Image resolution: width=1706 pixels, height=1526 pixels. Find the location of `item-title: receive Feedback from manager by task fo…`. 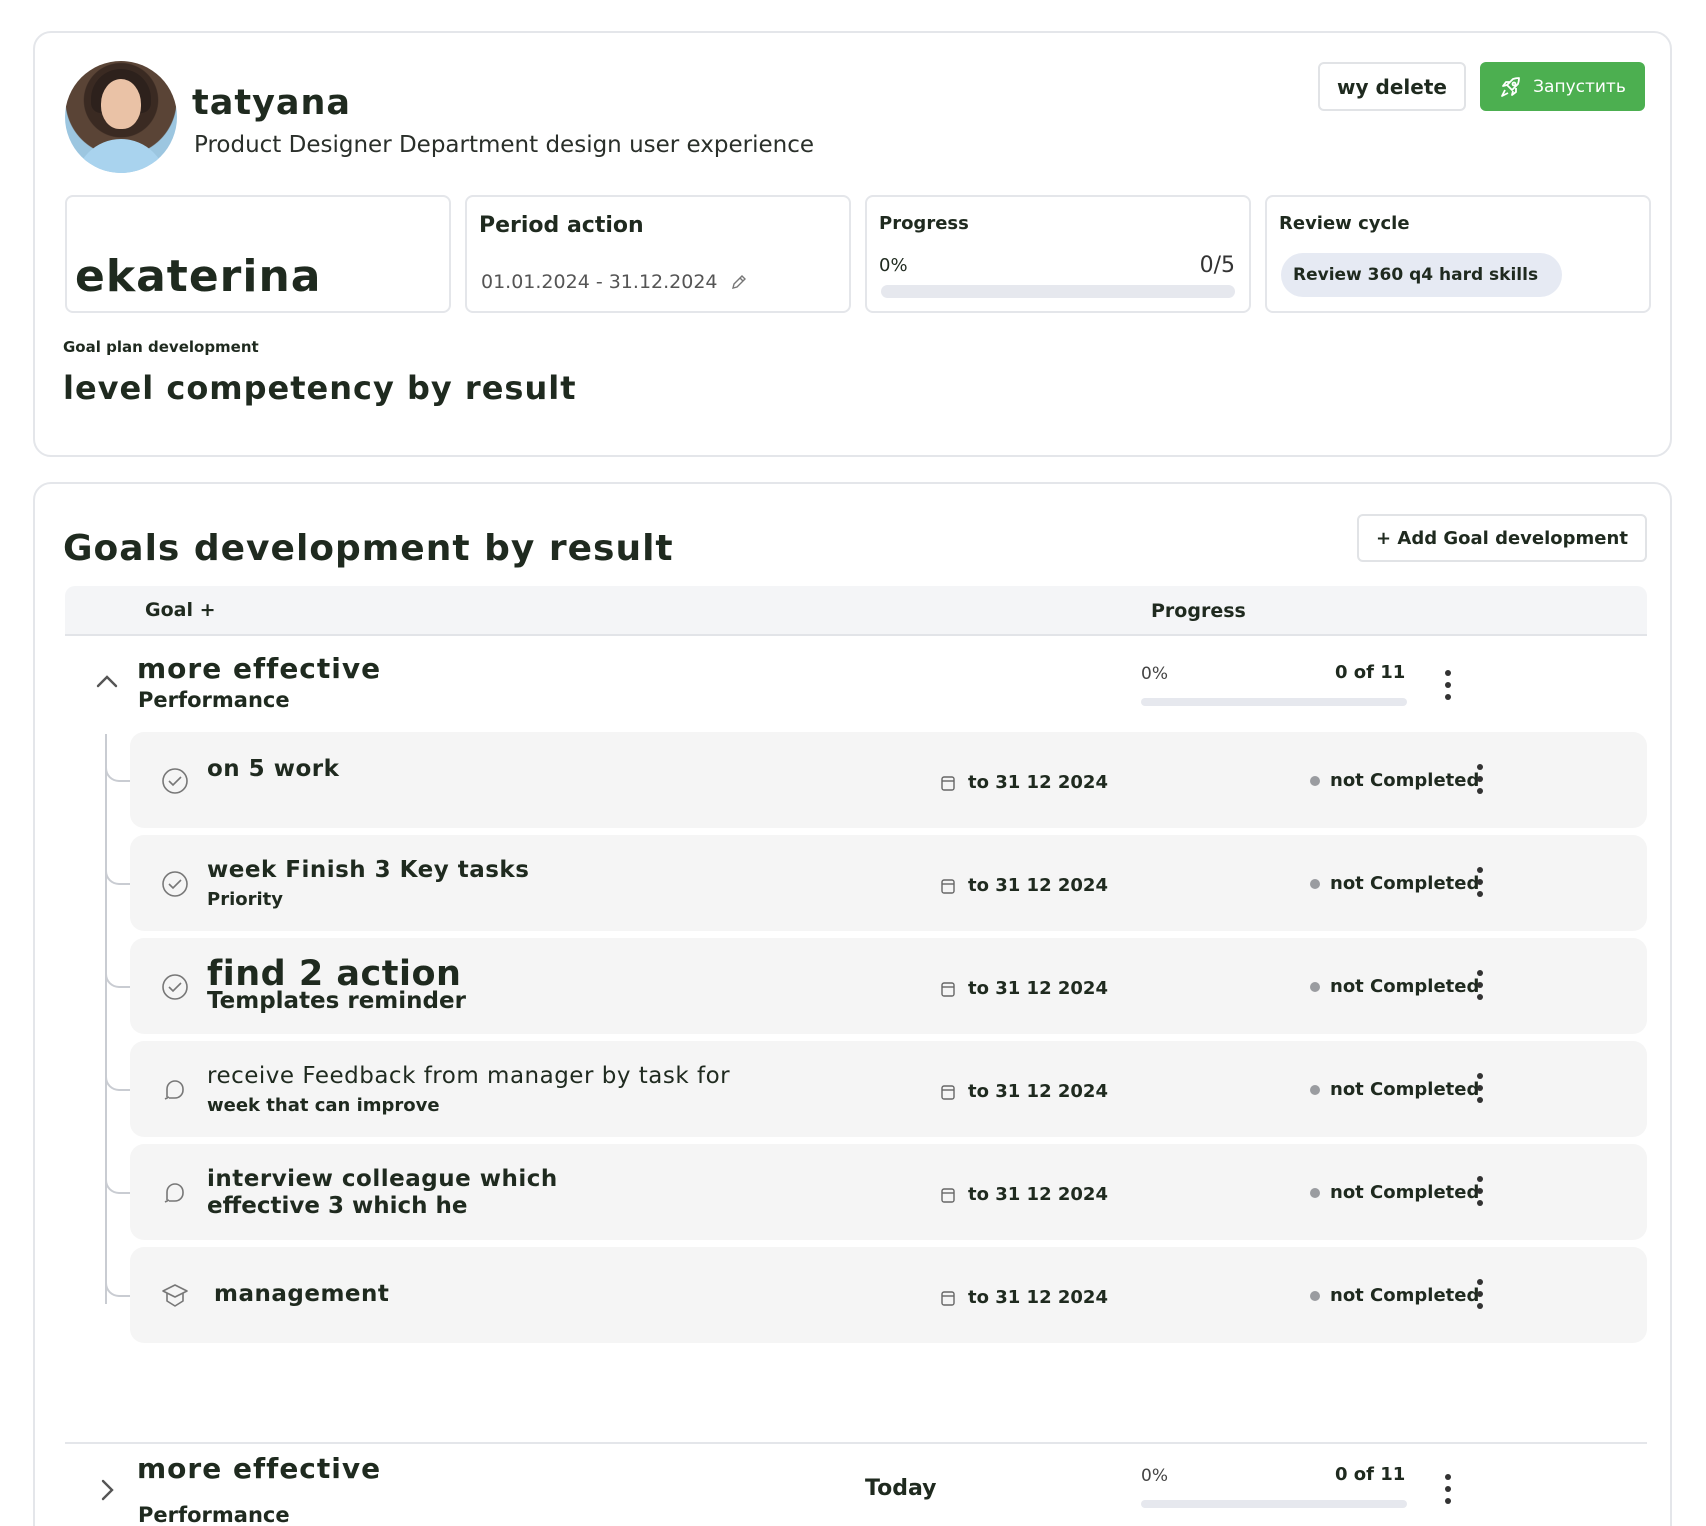

item-title: receive Feedback from manager by task fo… is located at coordinates (469, 1076).